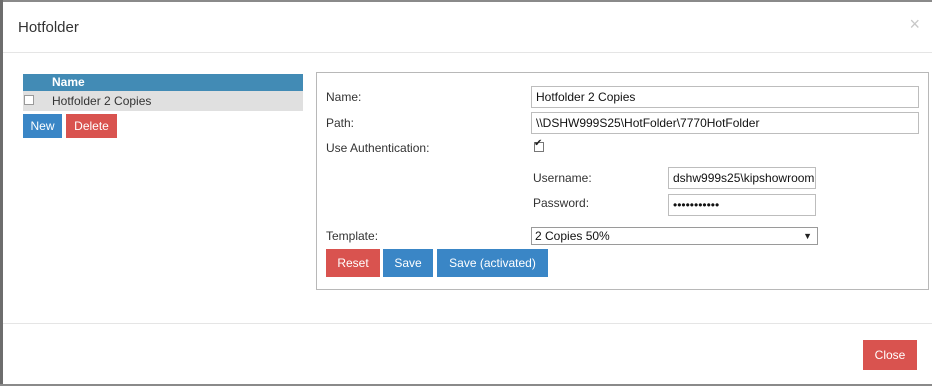 The height and width of the screenshot is (386, 932). Describe the element at coordinates (742, 205) in the screenshot. I see `password-field: •••••••••••` at that location.